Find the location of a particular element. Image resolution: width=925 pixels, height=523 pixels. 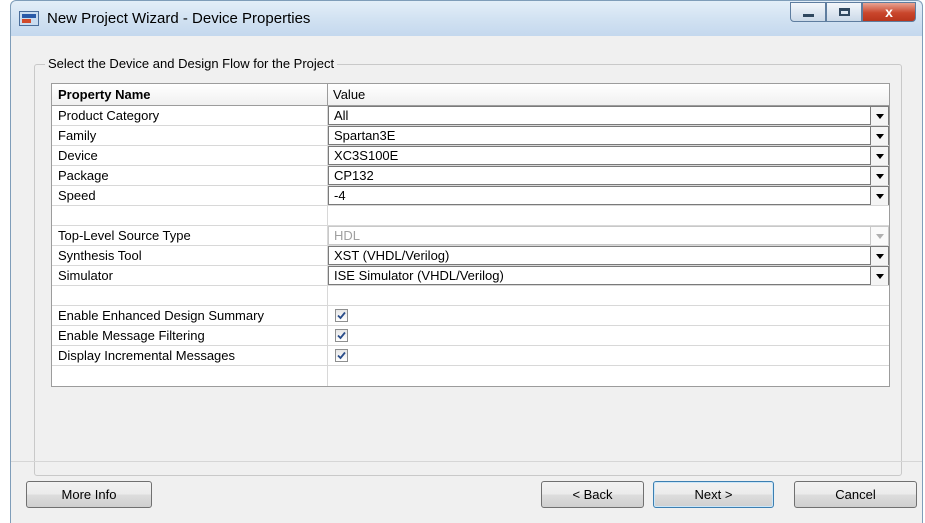

property-label: Simulator is located at coordinates (190, 275).